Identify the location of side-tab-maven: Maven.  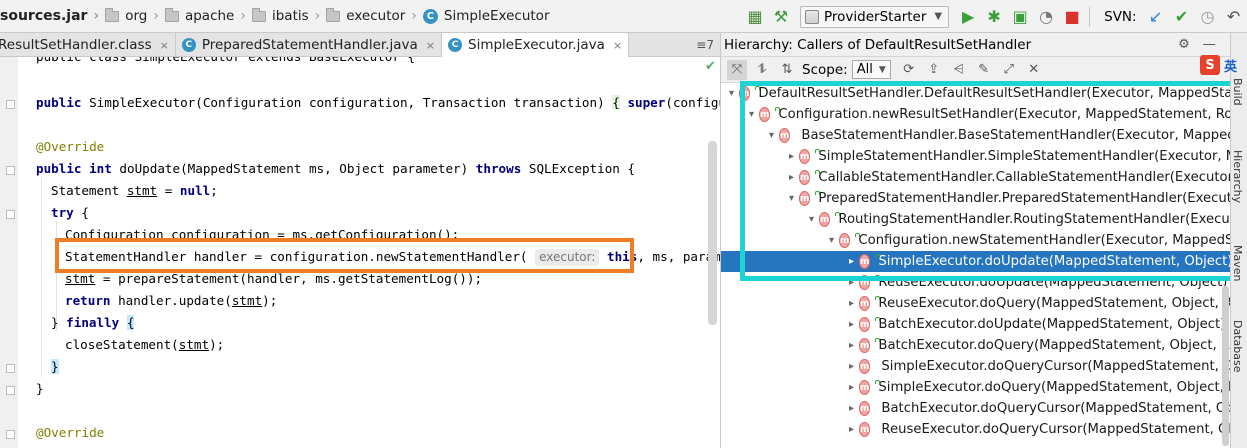
(1237, 263).